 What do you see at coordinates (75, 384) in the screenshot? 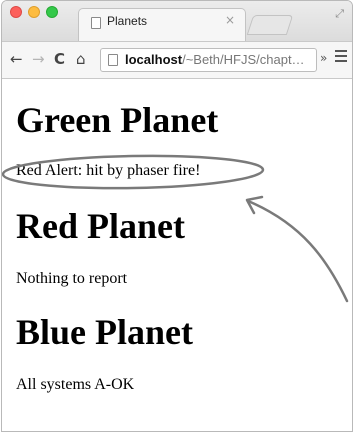
I see `blue-planet-status: All systems A-OK` at bounding box center [75, 384].